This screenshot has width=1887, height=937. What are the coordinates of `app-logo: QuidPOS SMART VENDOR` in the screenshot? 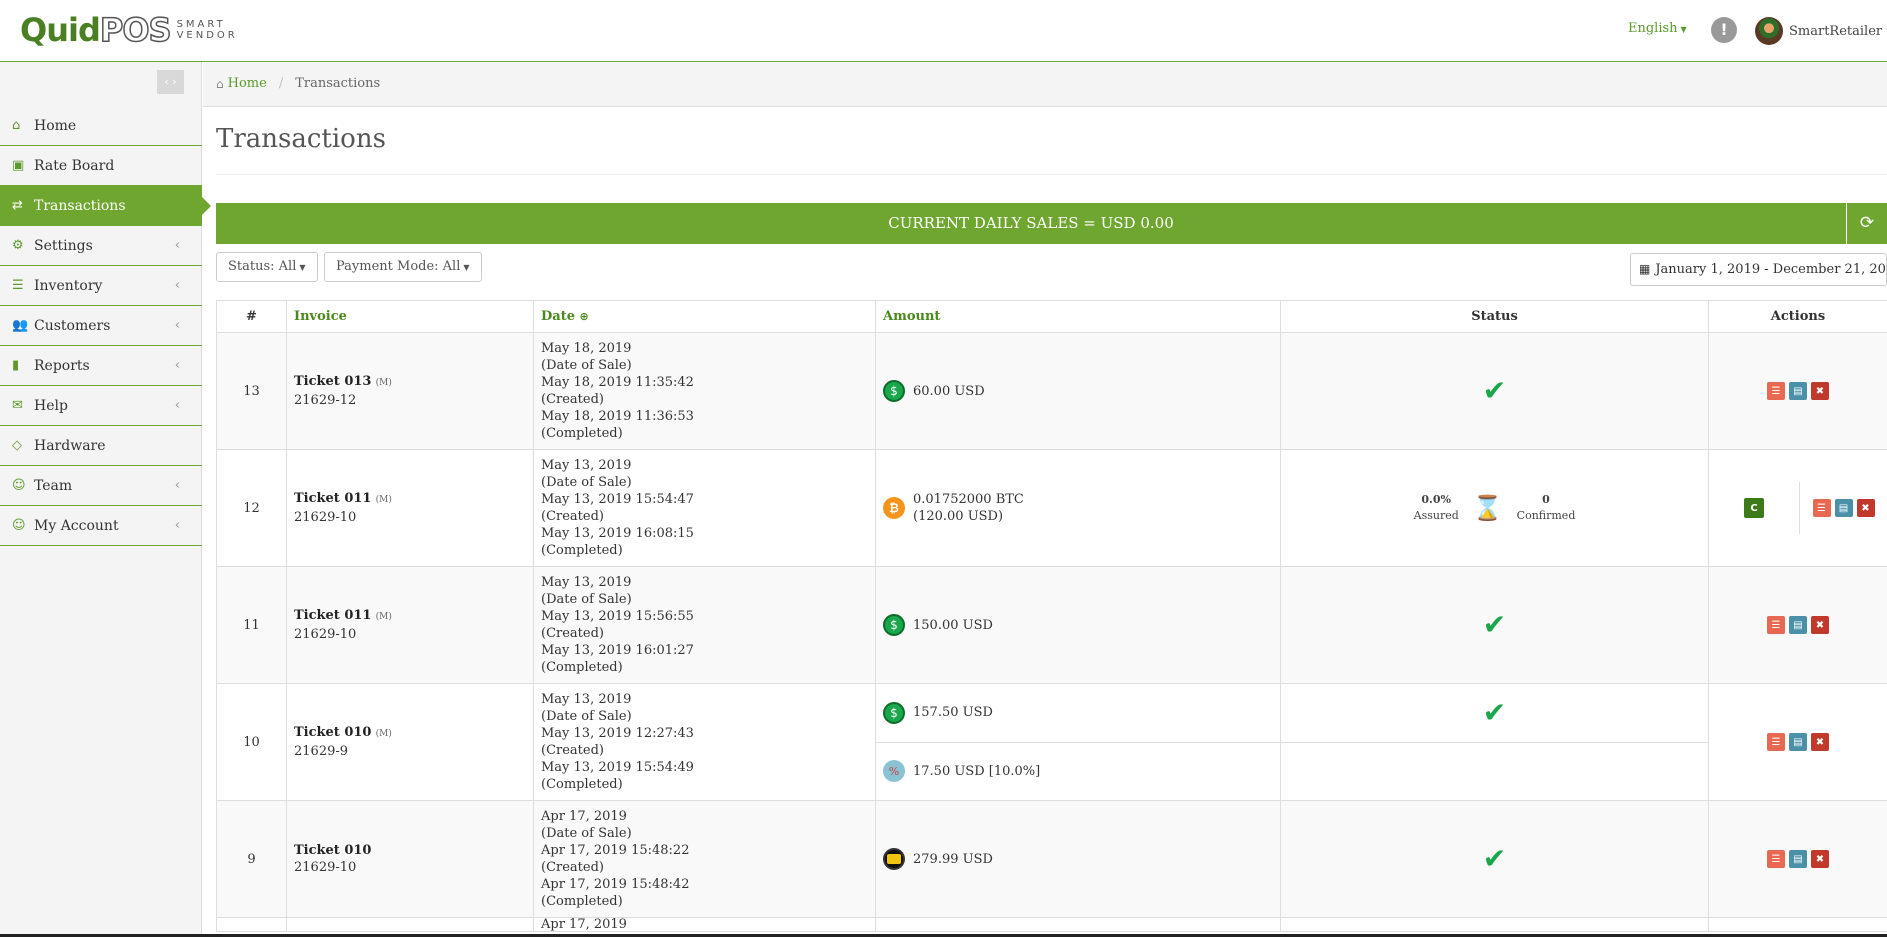 It's located at (129, 30).